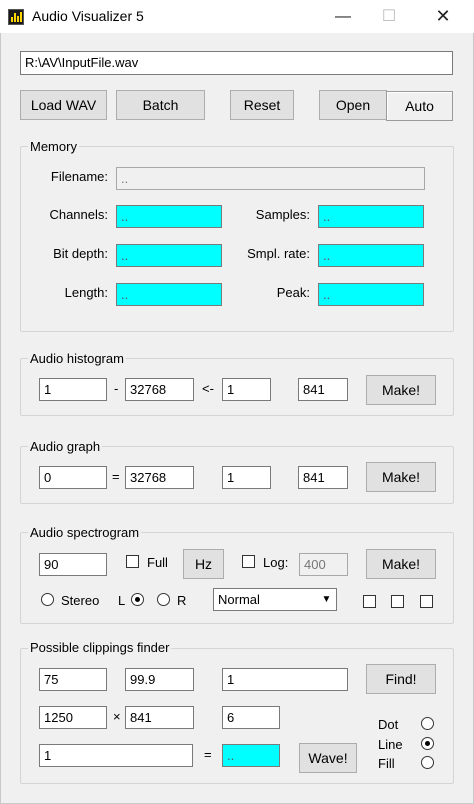 This screenshot has width=474, height=804. What do you see at coordinates (401, 679) in the screenshot?
I see `find-button: Find!` at bounding box center [401, 679].